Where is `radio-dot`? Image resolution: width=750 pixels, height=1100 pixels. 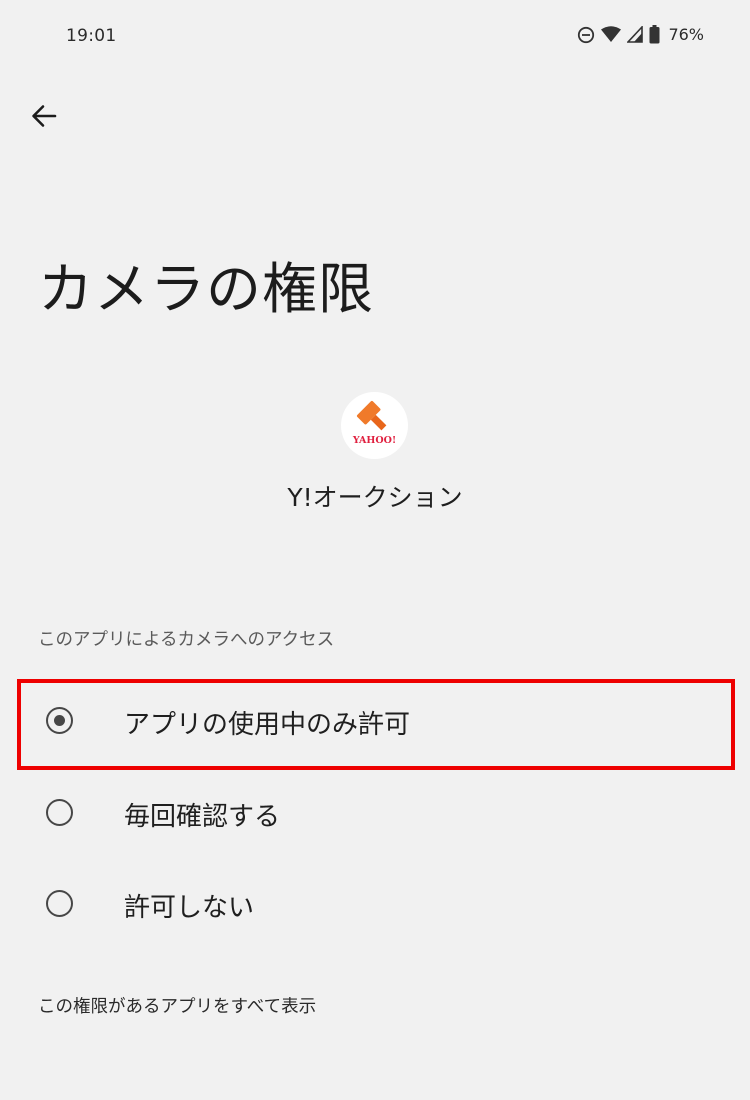 radio-dot is located at coordinates (59, 720).